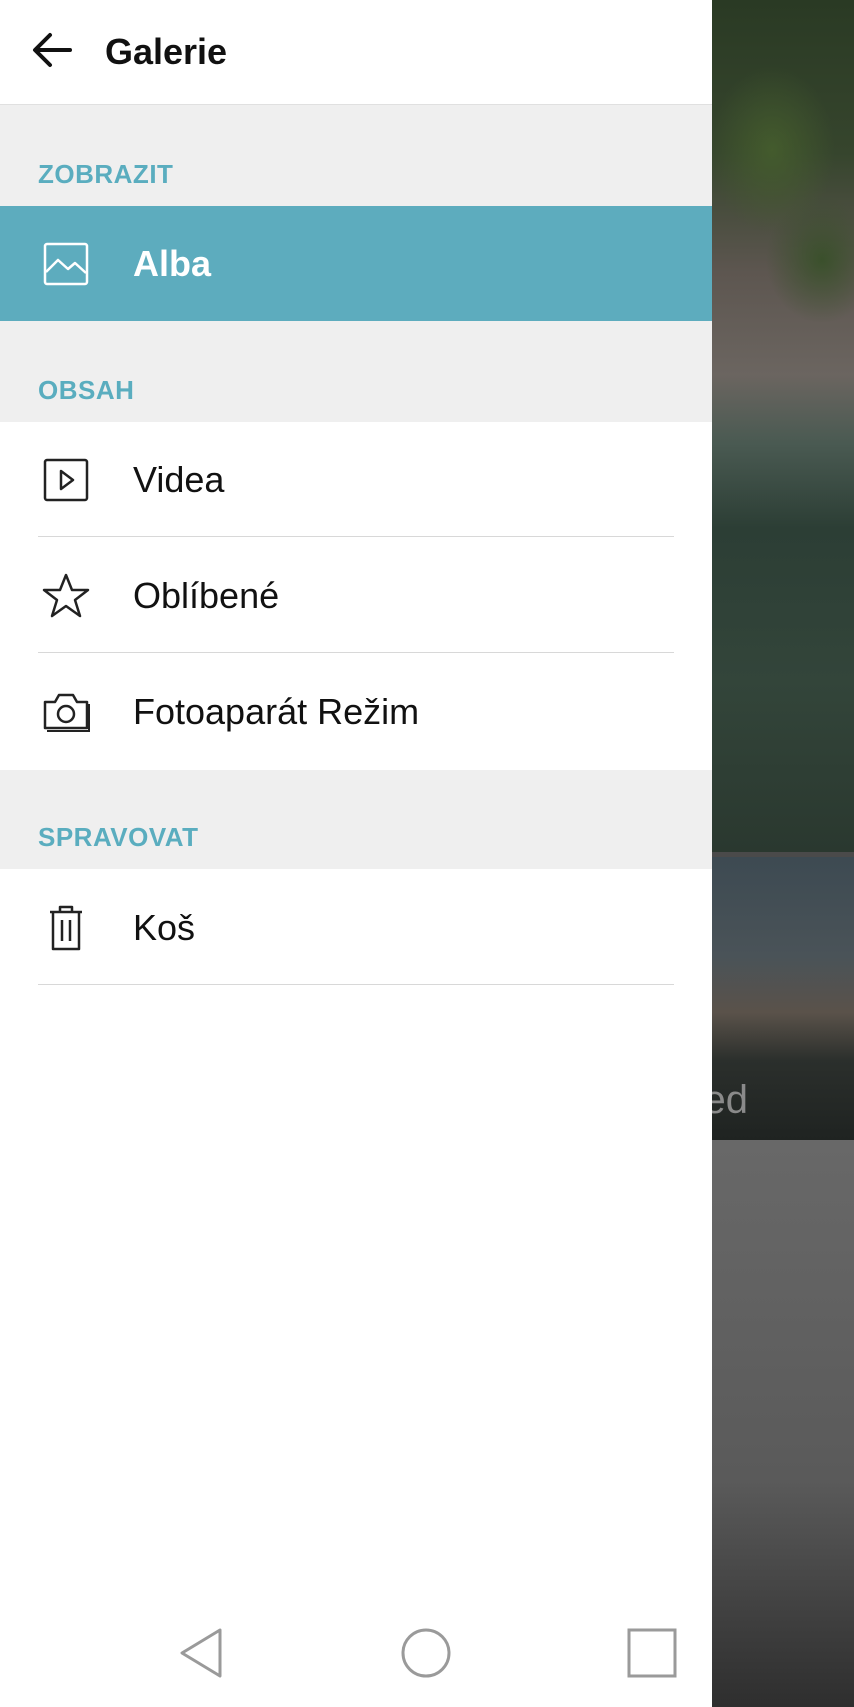 The image size is (854, 1707). I want to click on arrow-left-icon, so click(52, 50).